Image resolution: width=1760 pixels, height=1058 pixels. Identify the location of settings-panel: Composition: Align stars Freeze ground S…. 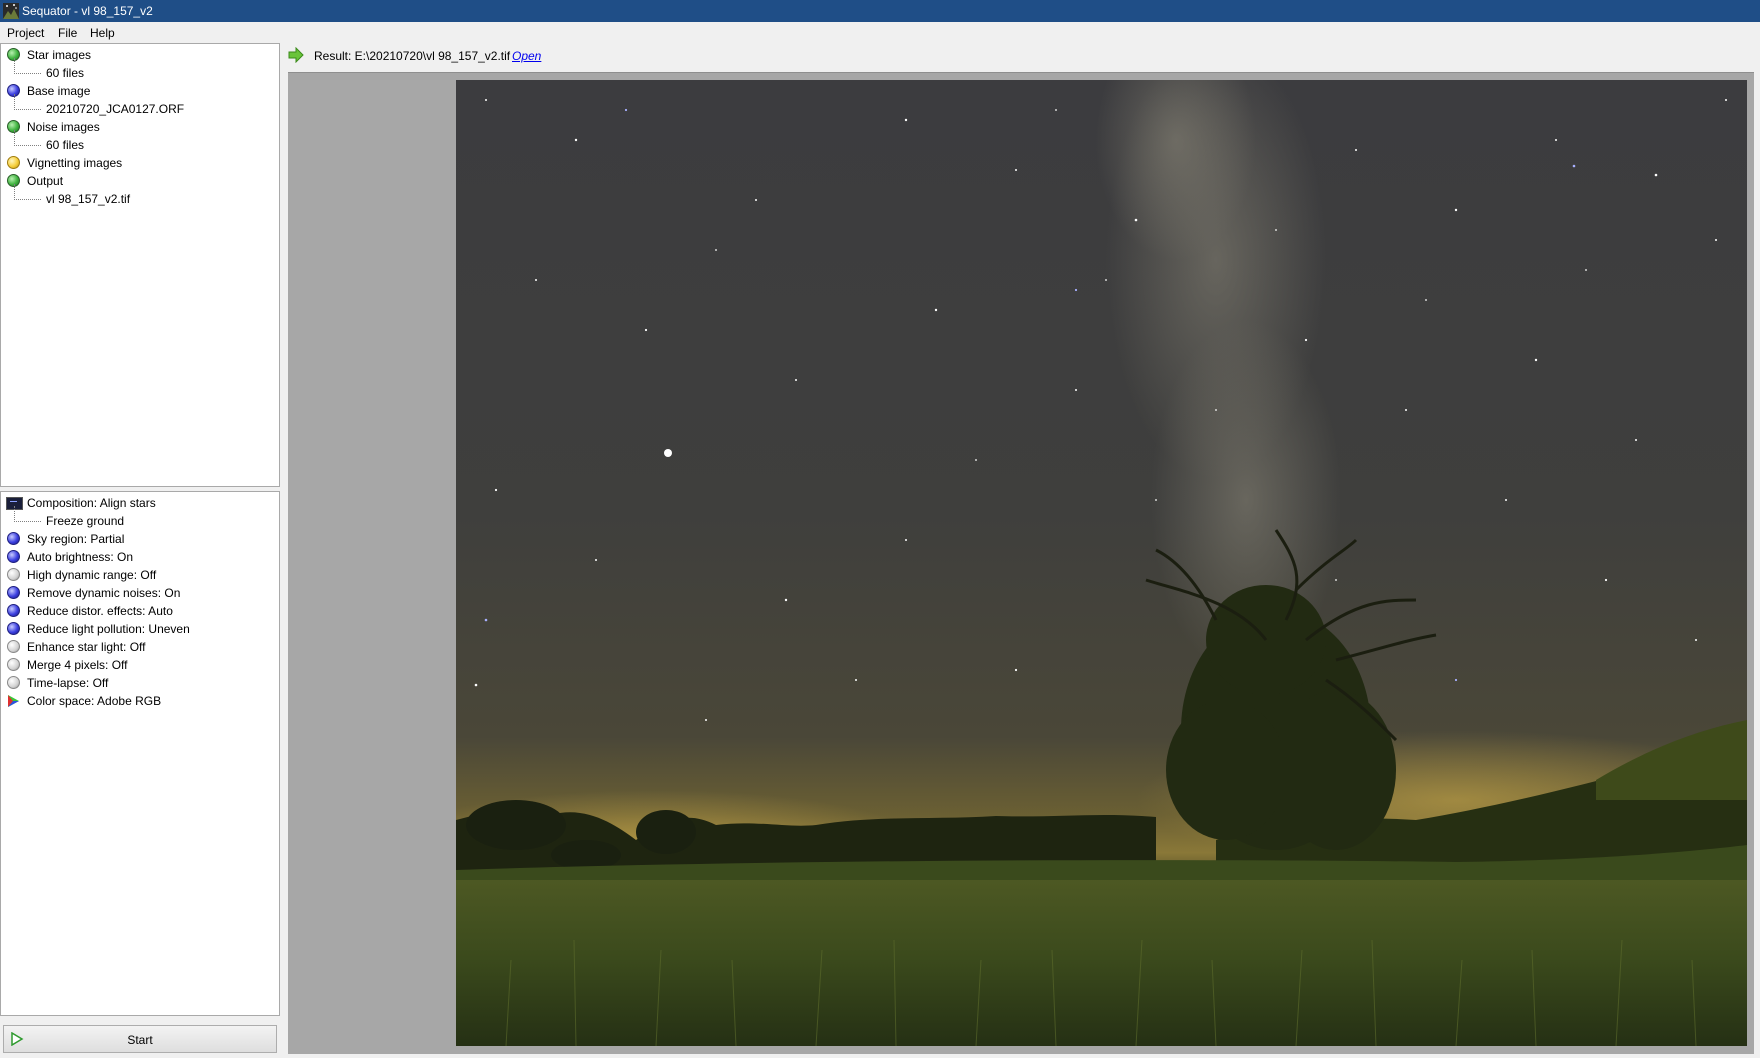
(140, 753).